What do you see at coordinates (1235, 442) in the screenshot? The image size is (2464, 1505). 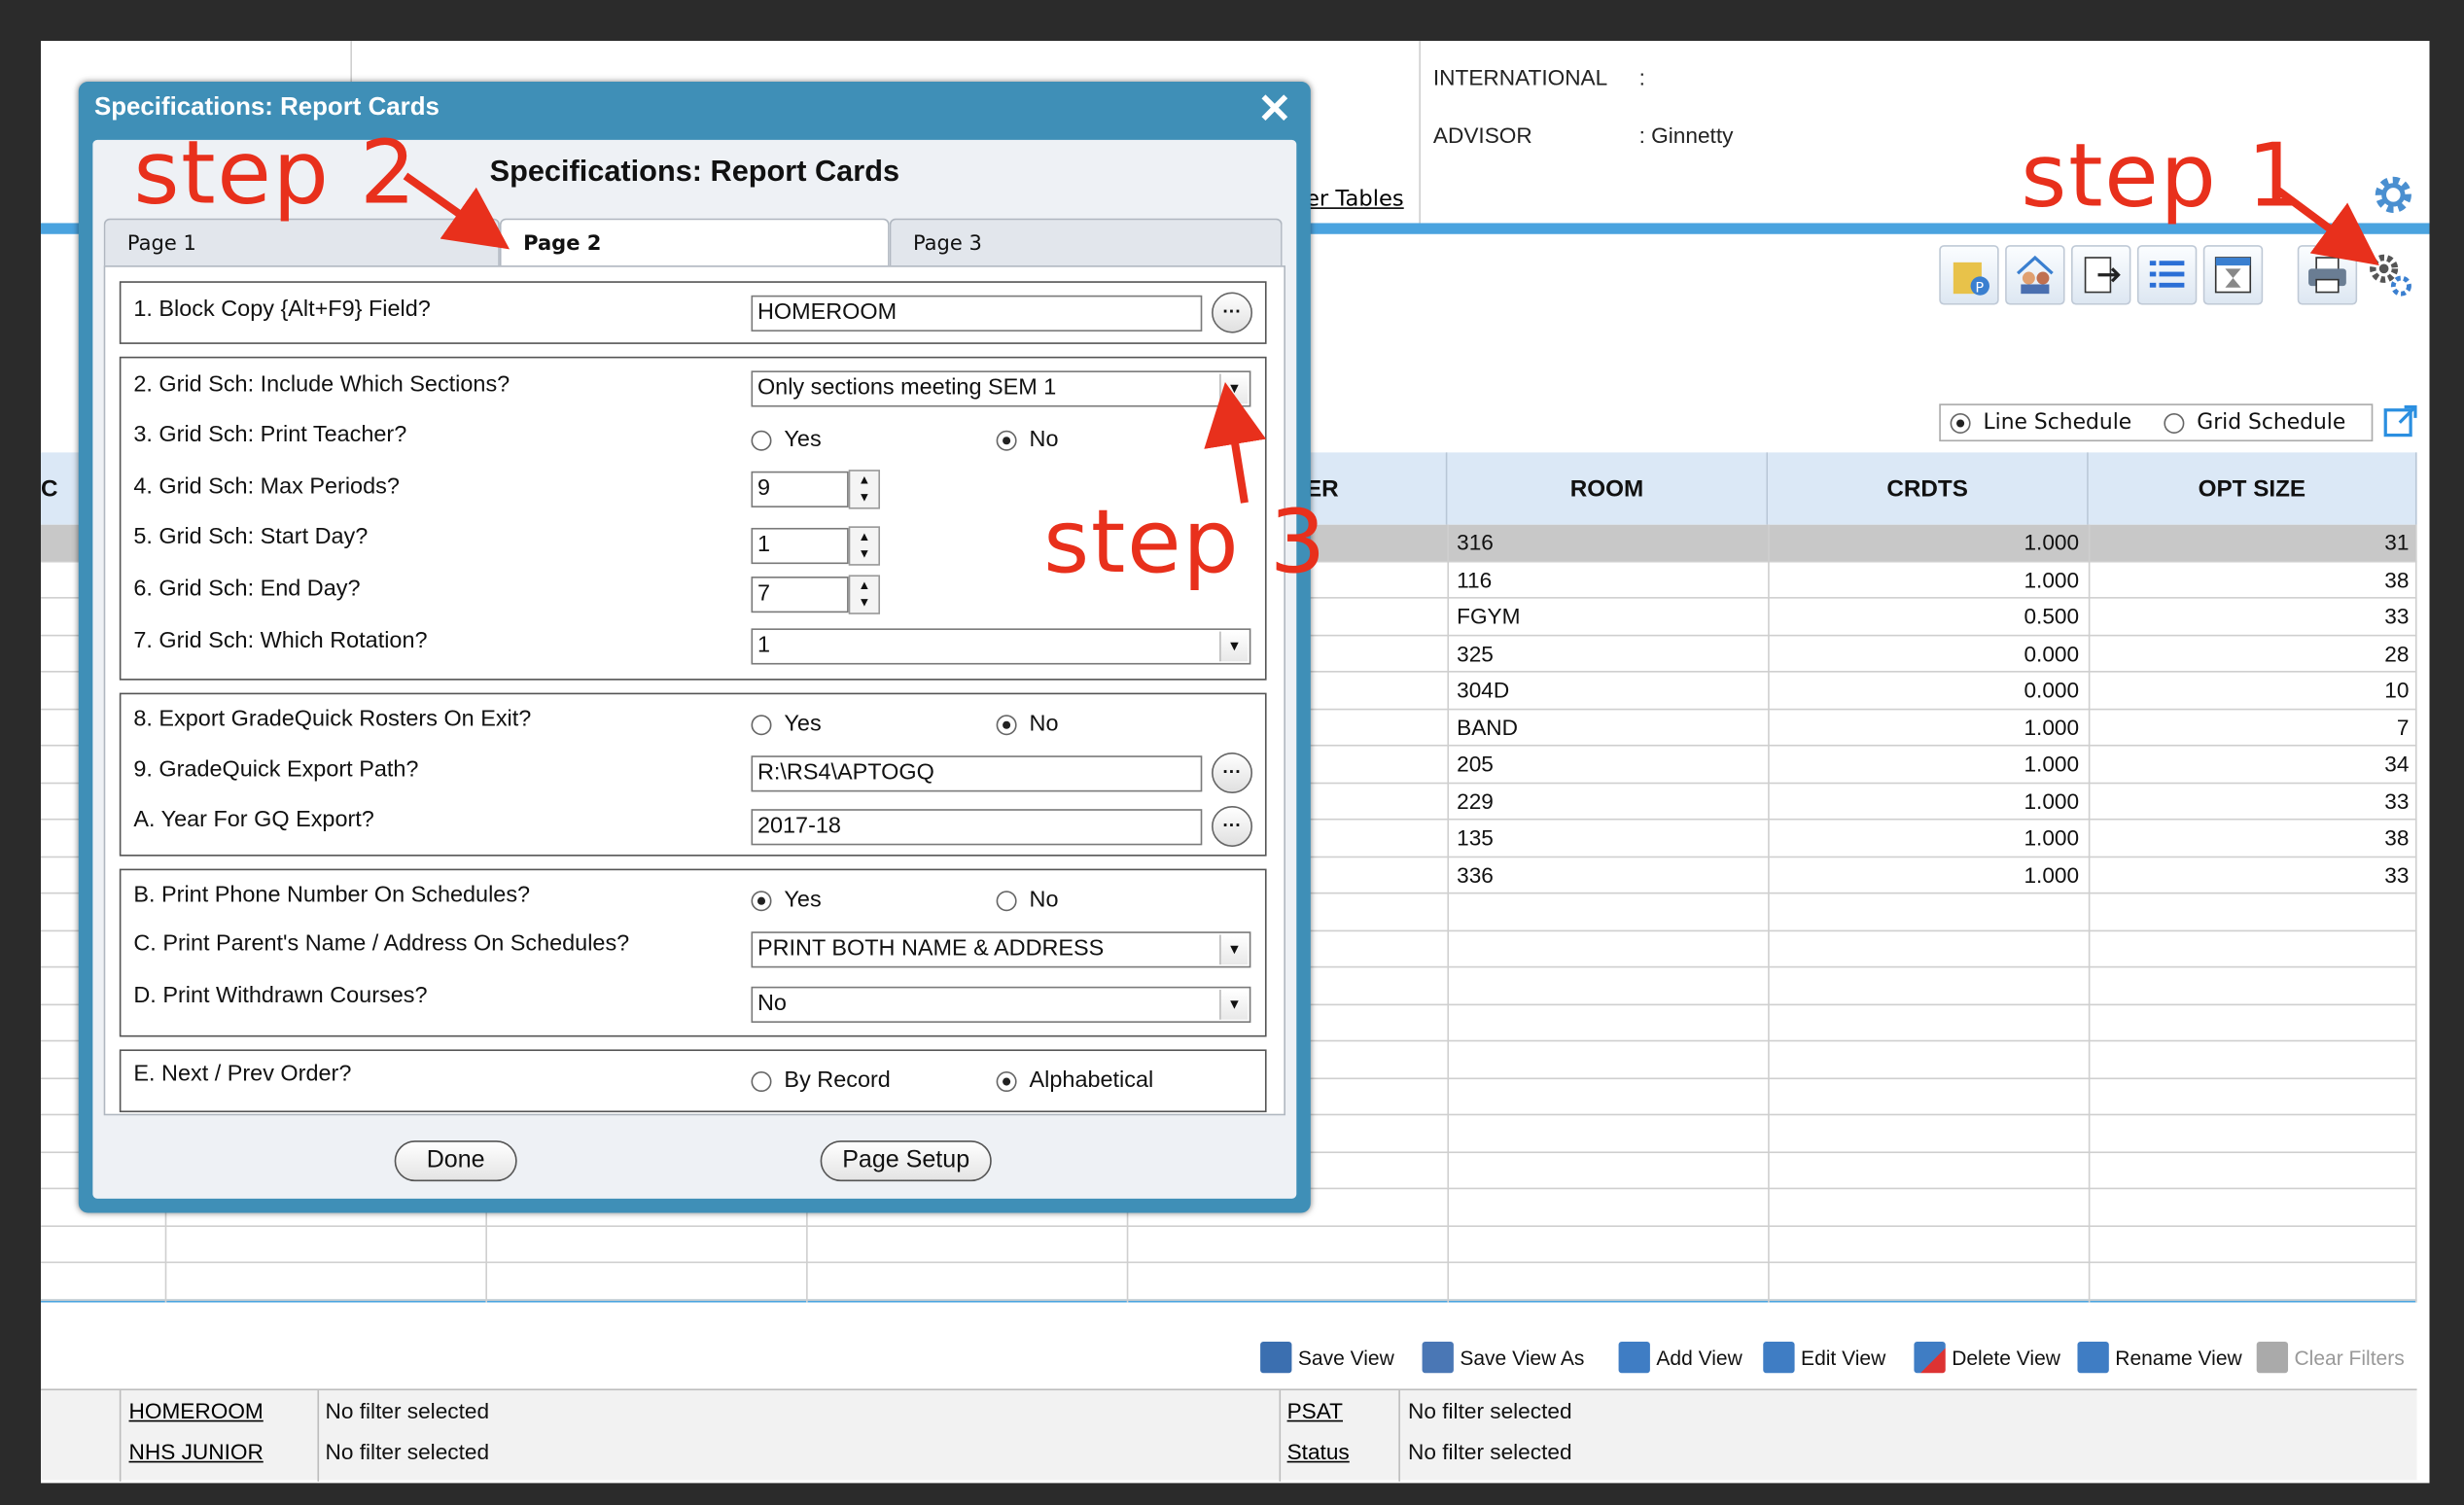 I see `step-3-arrow` at bounding box center [1235, 442].